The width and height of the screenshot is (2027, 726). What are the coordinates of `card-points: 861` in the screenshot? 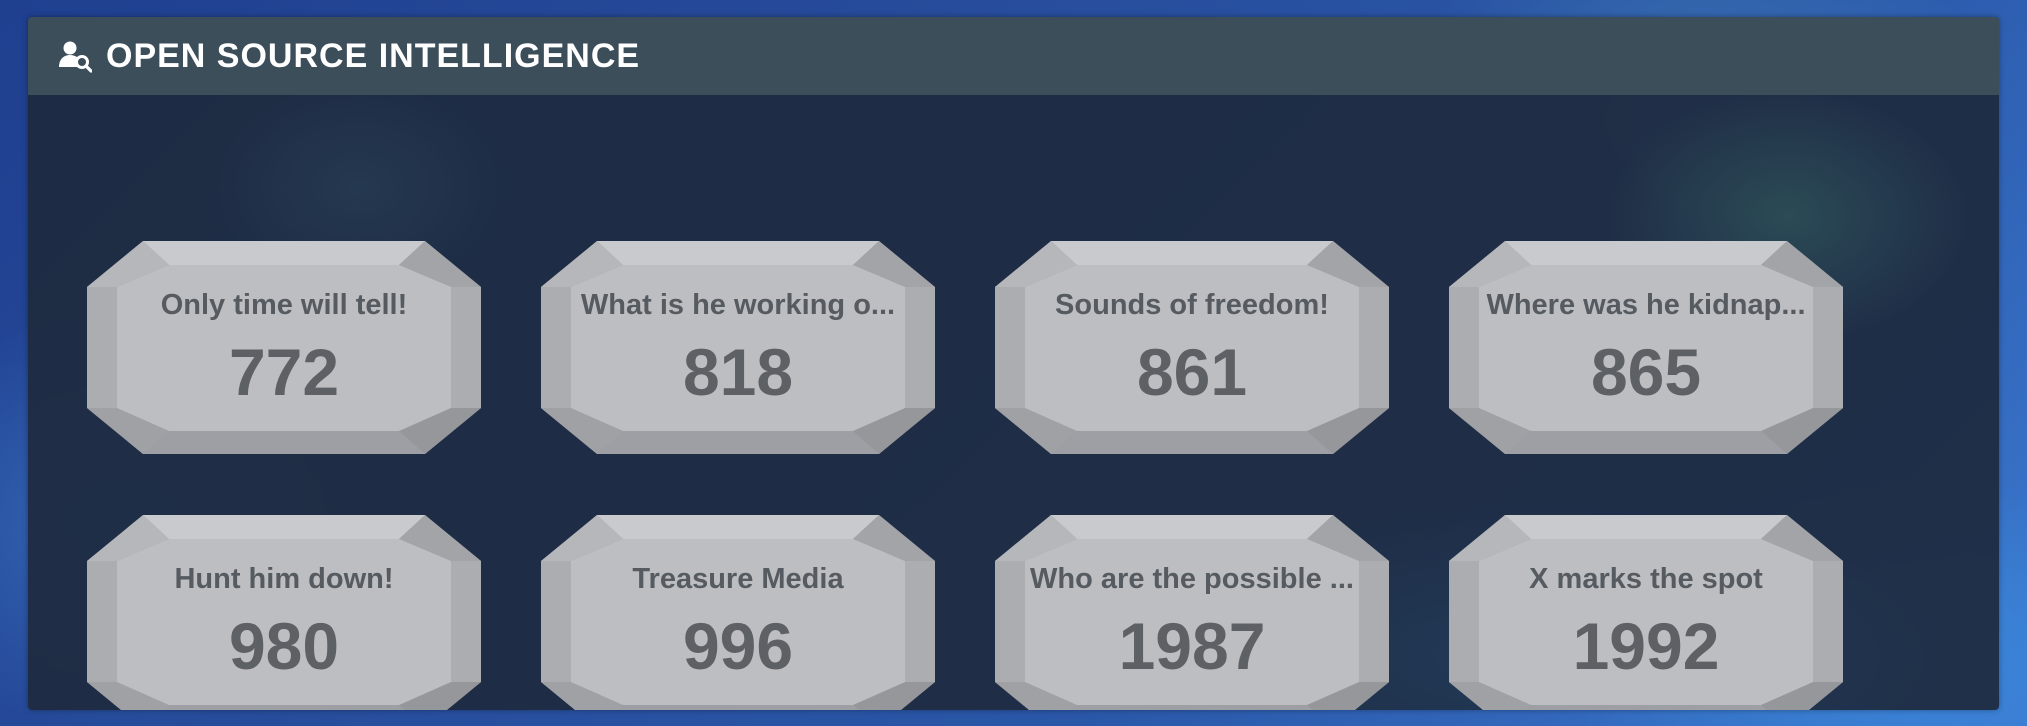 It's located at (1192, 372).